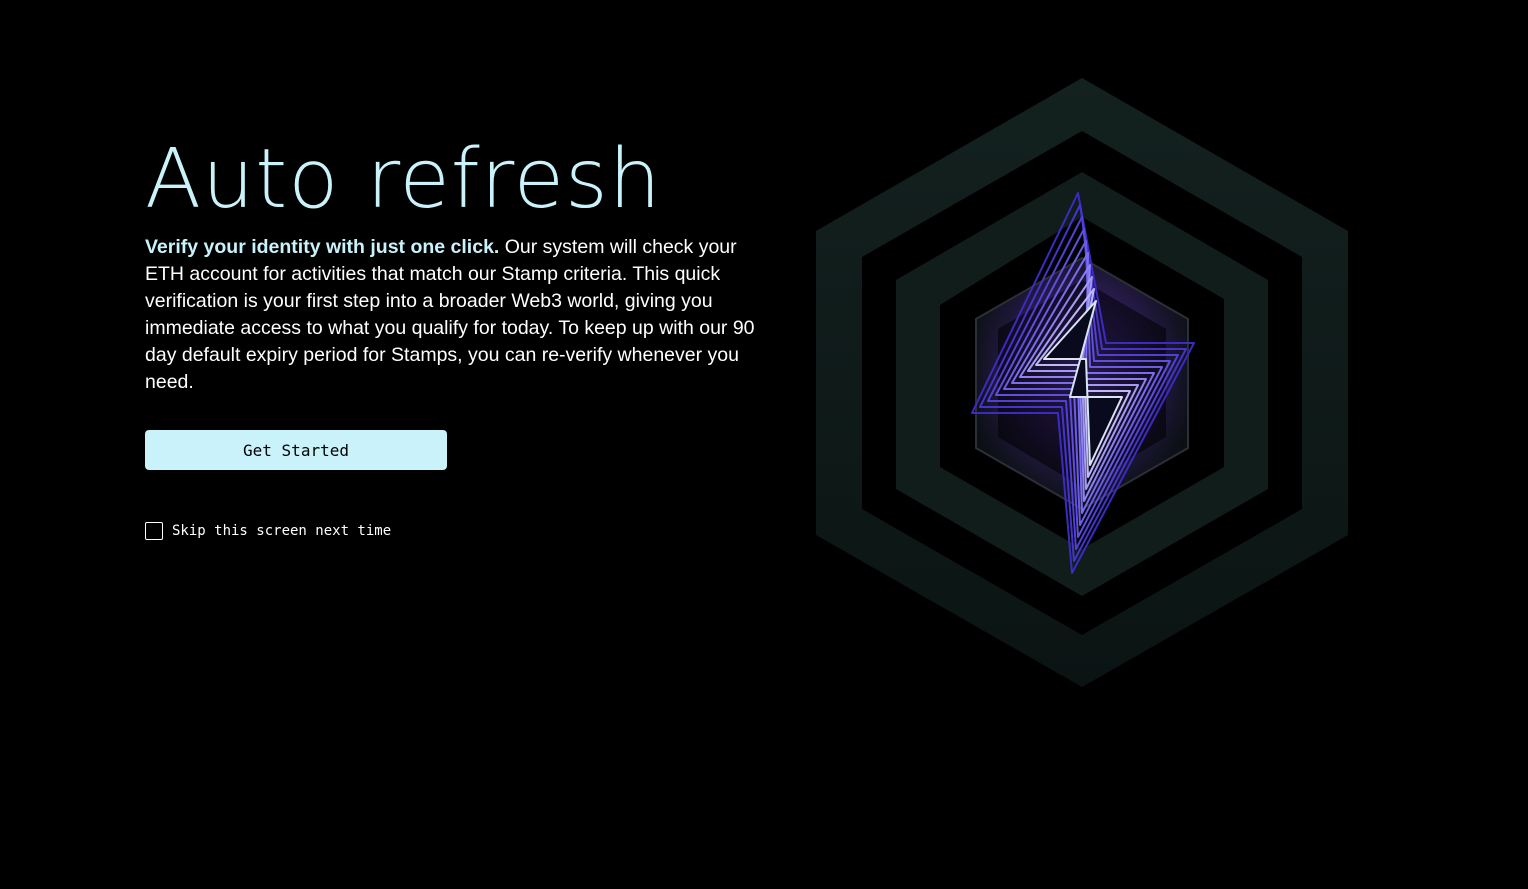 This screenshot has width=1528, height=889. What do you see at coordinates (460, 531) in the screenshot?
I see `skip-option: Skip this screen next time` at bounding box center [460, 531].